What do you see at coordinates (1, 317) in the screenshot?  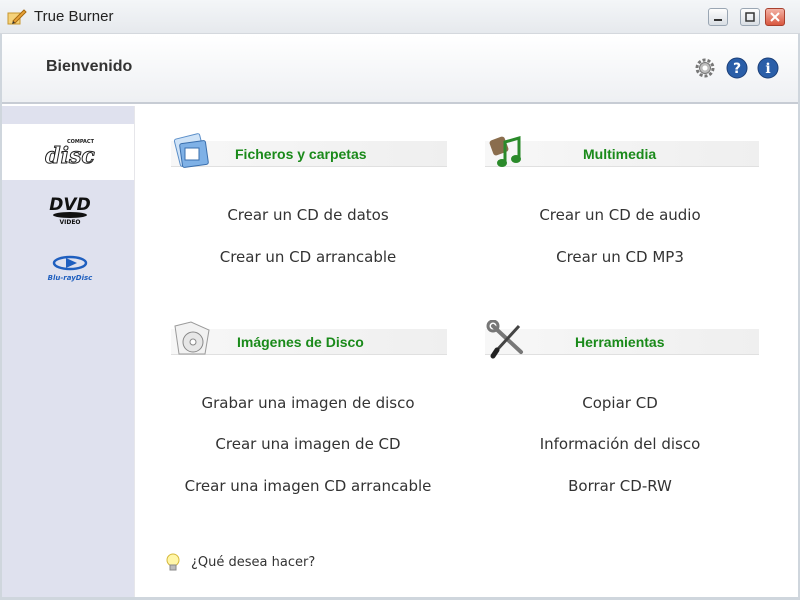 I see `window-frame-left` at bounding box center [1, 317].